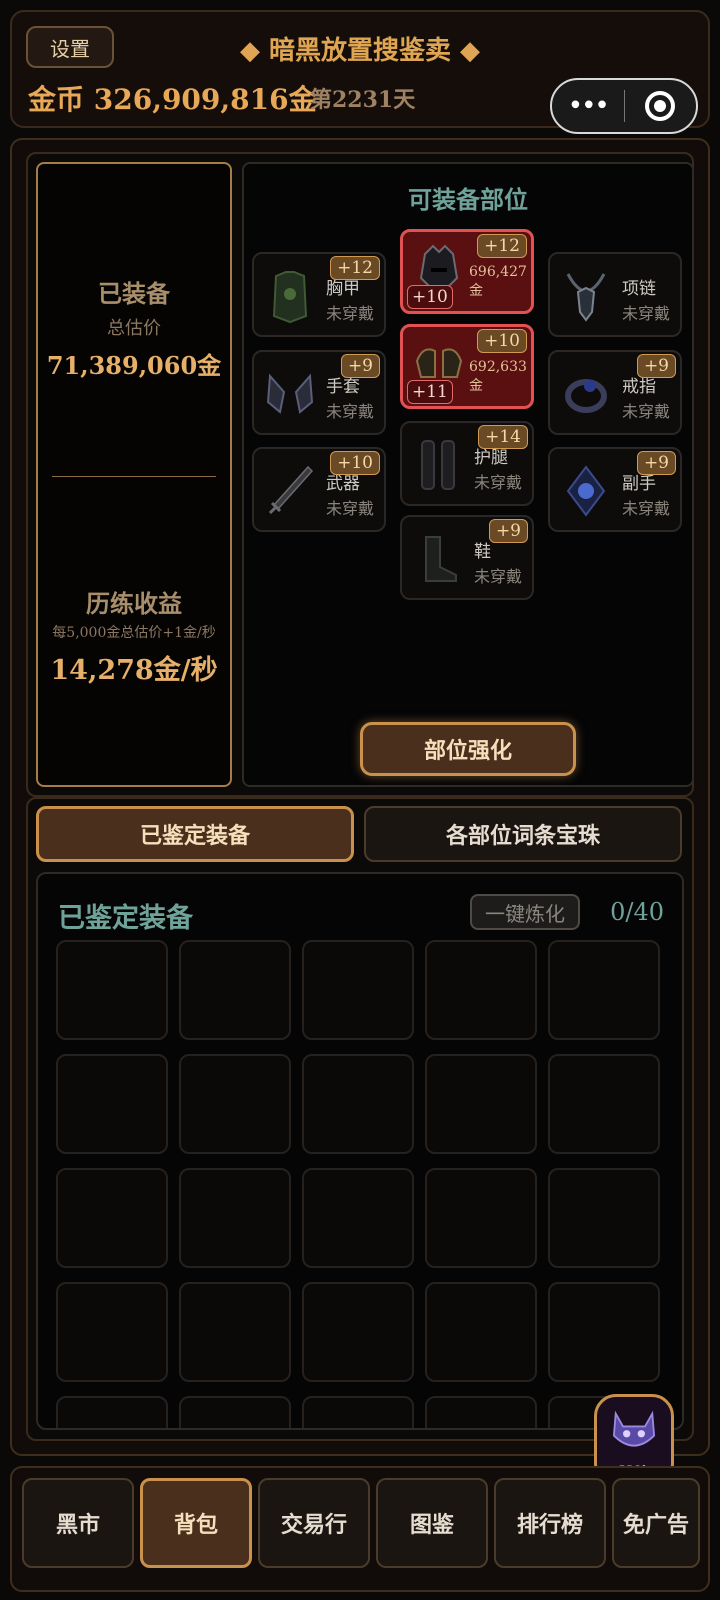 This screenshot has width=720, height=1600. Describe the element at coordinates (523, 834) in the screenshot. I see `tab-slot-gems: 各部位词条宝珠` at that location.